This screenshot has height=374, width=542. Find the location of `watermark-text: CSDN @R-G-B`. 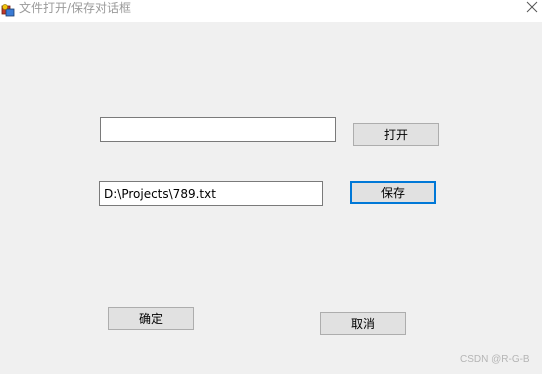

watermark-text: CSDN @R-G-B is located at coordinates (495, 359).